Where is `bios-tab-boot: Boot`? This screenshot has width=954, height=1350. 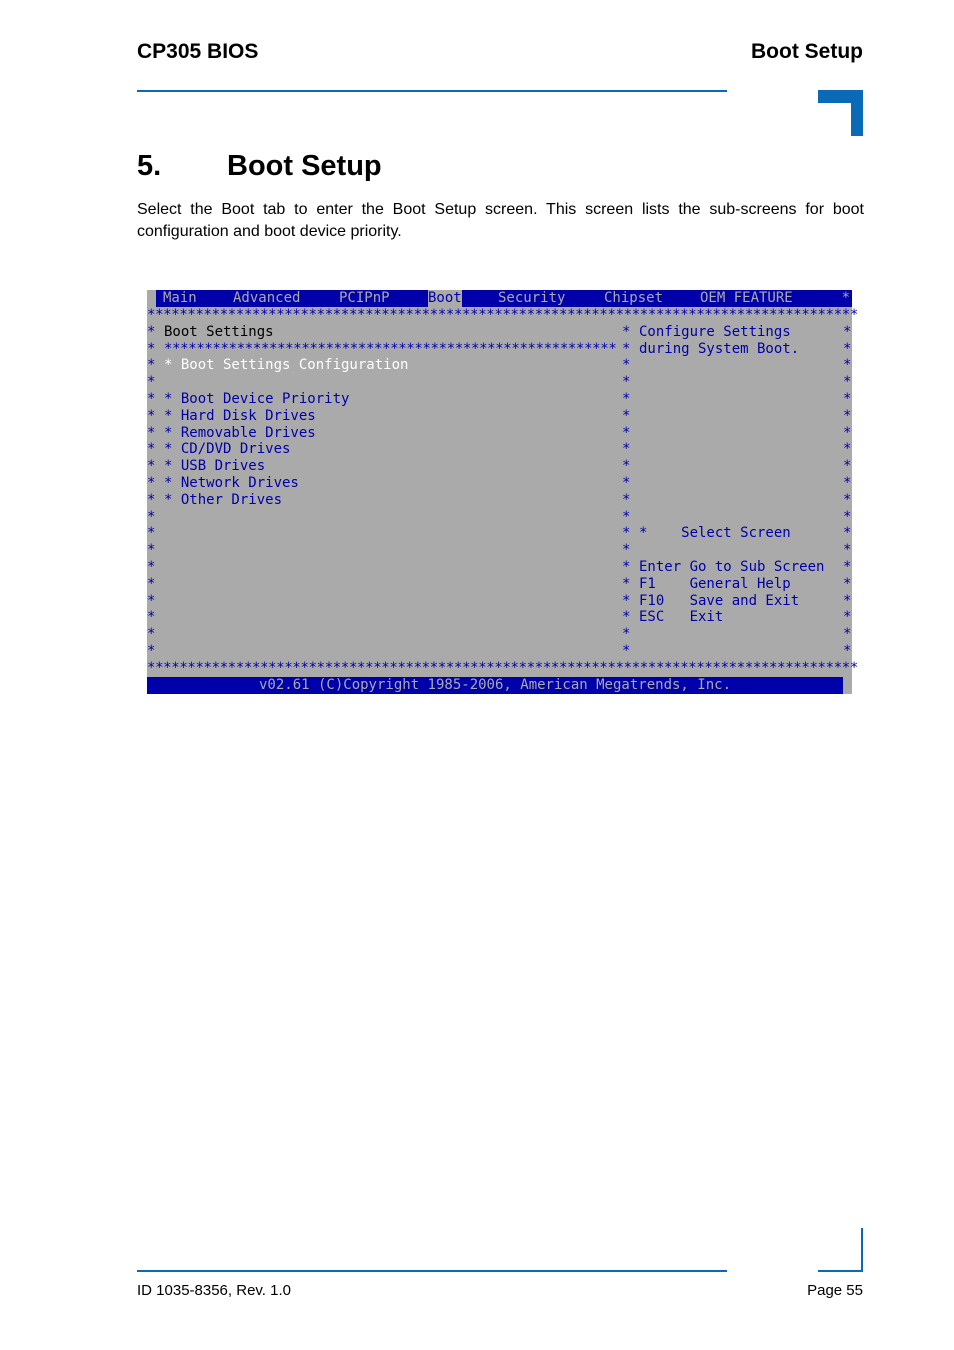
bios-tab-boot: Boot is located at coordinates (445, 298).